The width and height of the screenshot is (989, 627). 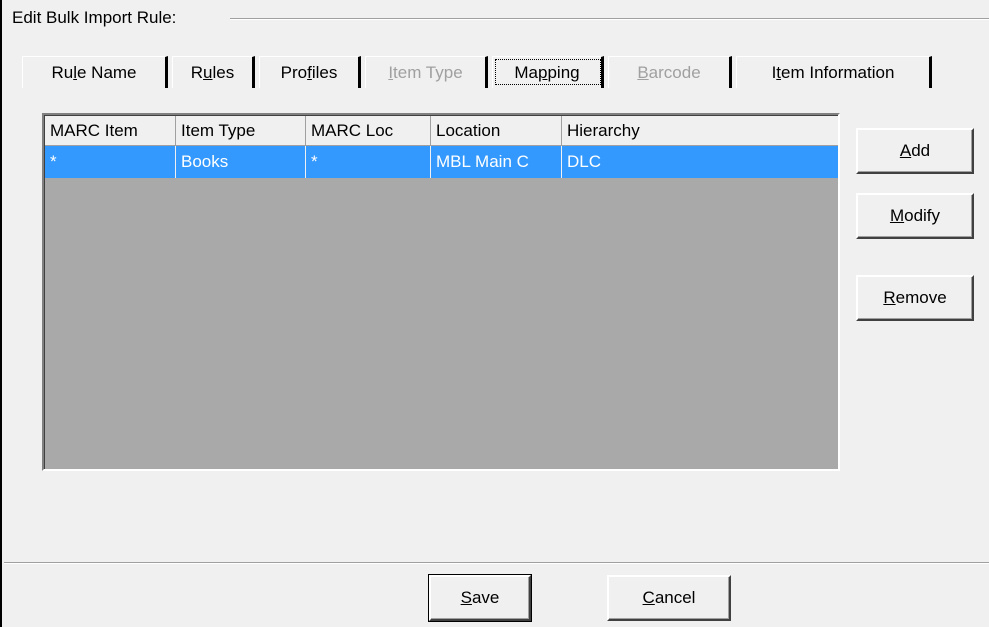 What do you see at coordinates (294, 72) in the screenshot?
I see `tab-label: Pro` at bounding box center [294, 72].